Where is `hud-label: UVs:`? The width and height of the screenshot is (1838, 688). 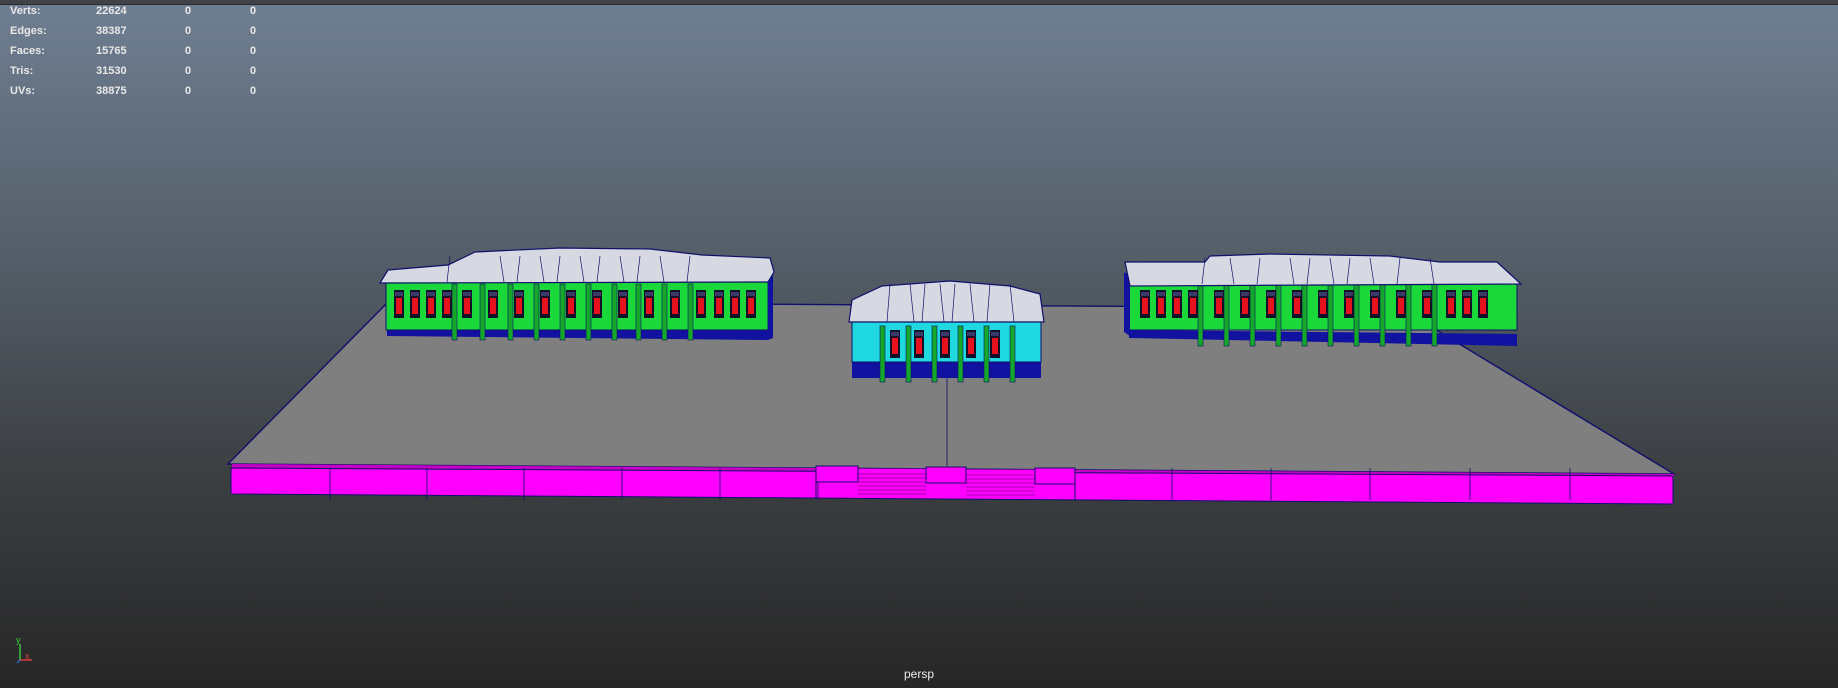 hud-label: UVs: is located at coordinates (23, 91).